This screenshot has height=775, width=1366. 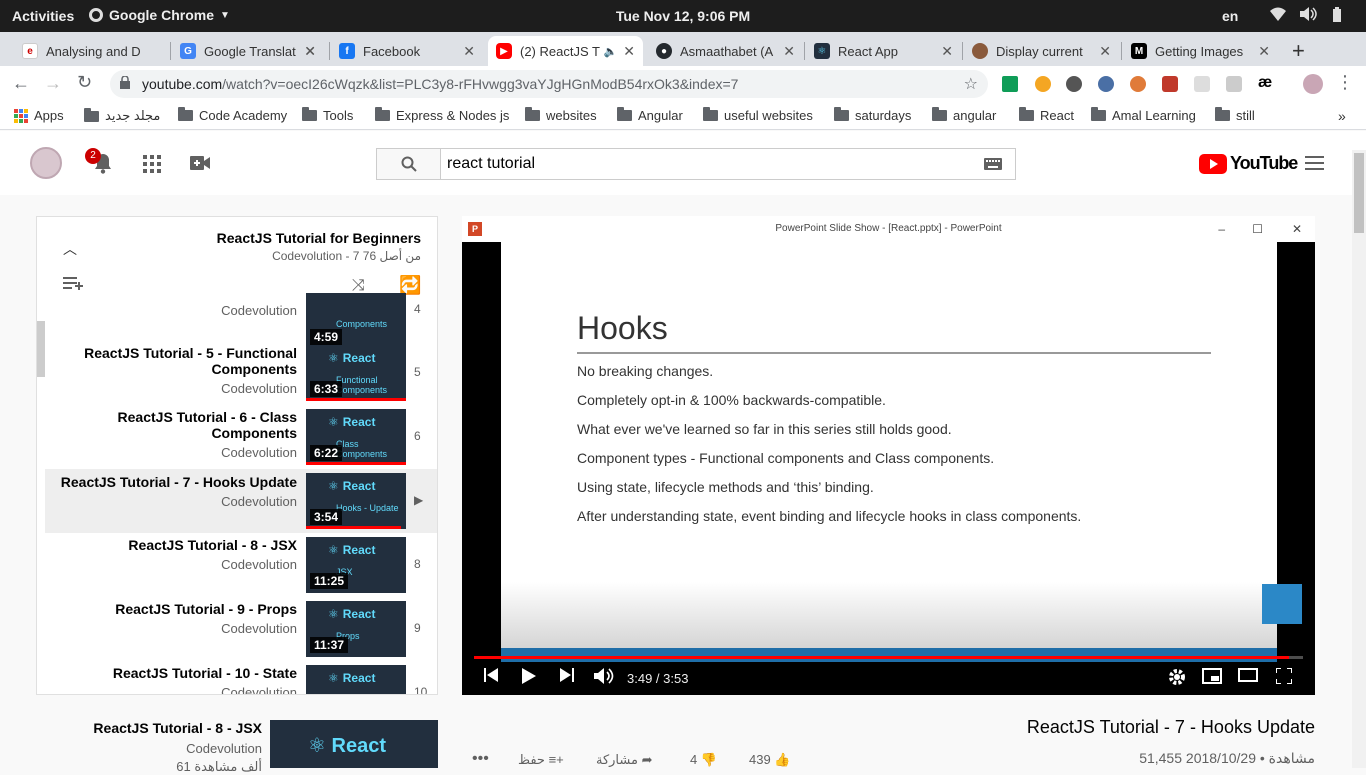 I want to click on search-input: react tutorial, so click(x=728, y=164).